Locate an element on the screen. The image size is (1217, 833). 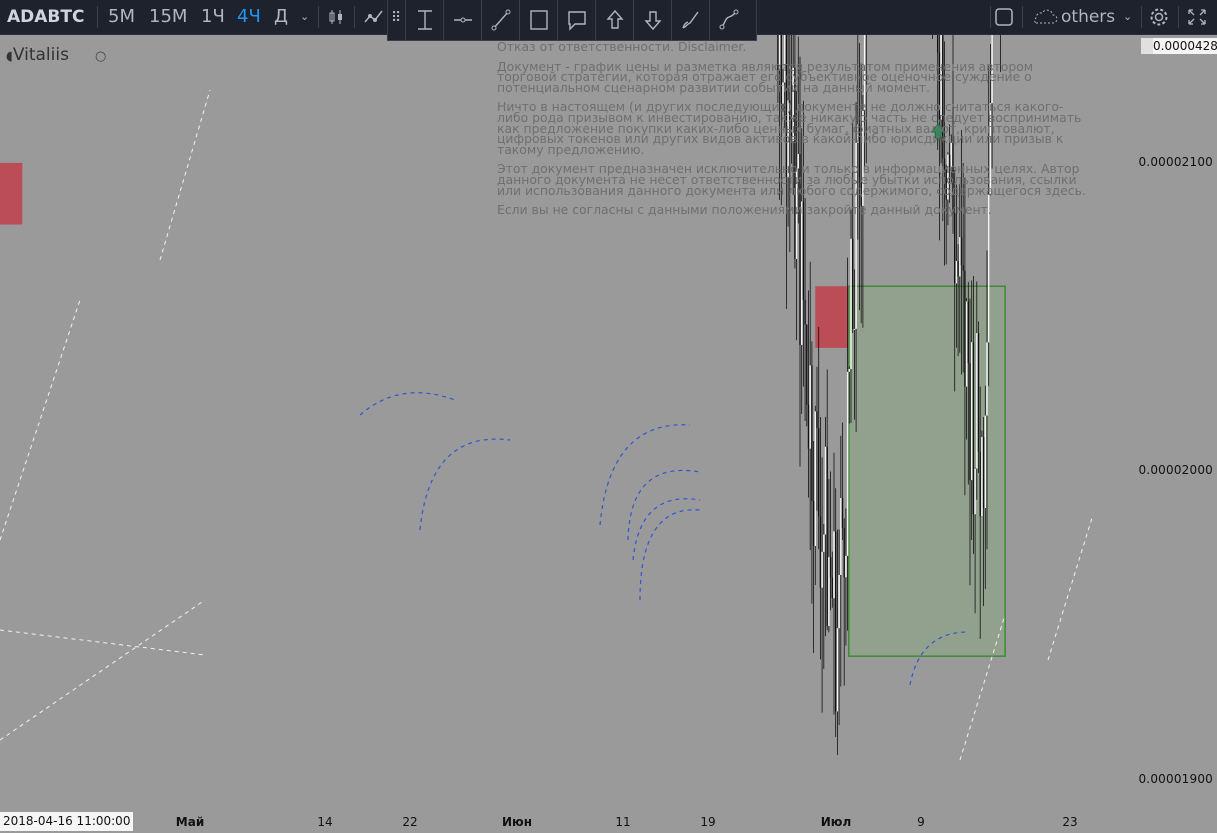
time-tick-label: 22 is located at coordinates (410, 822).